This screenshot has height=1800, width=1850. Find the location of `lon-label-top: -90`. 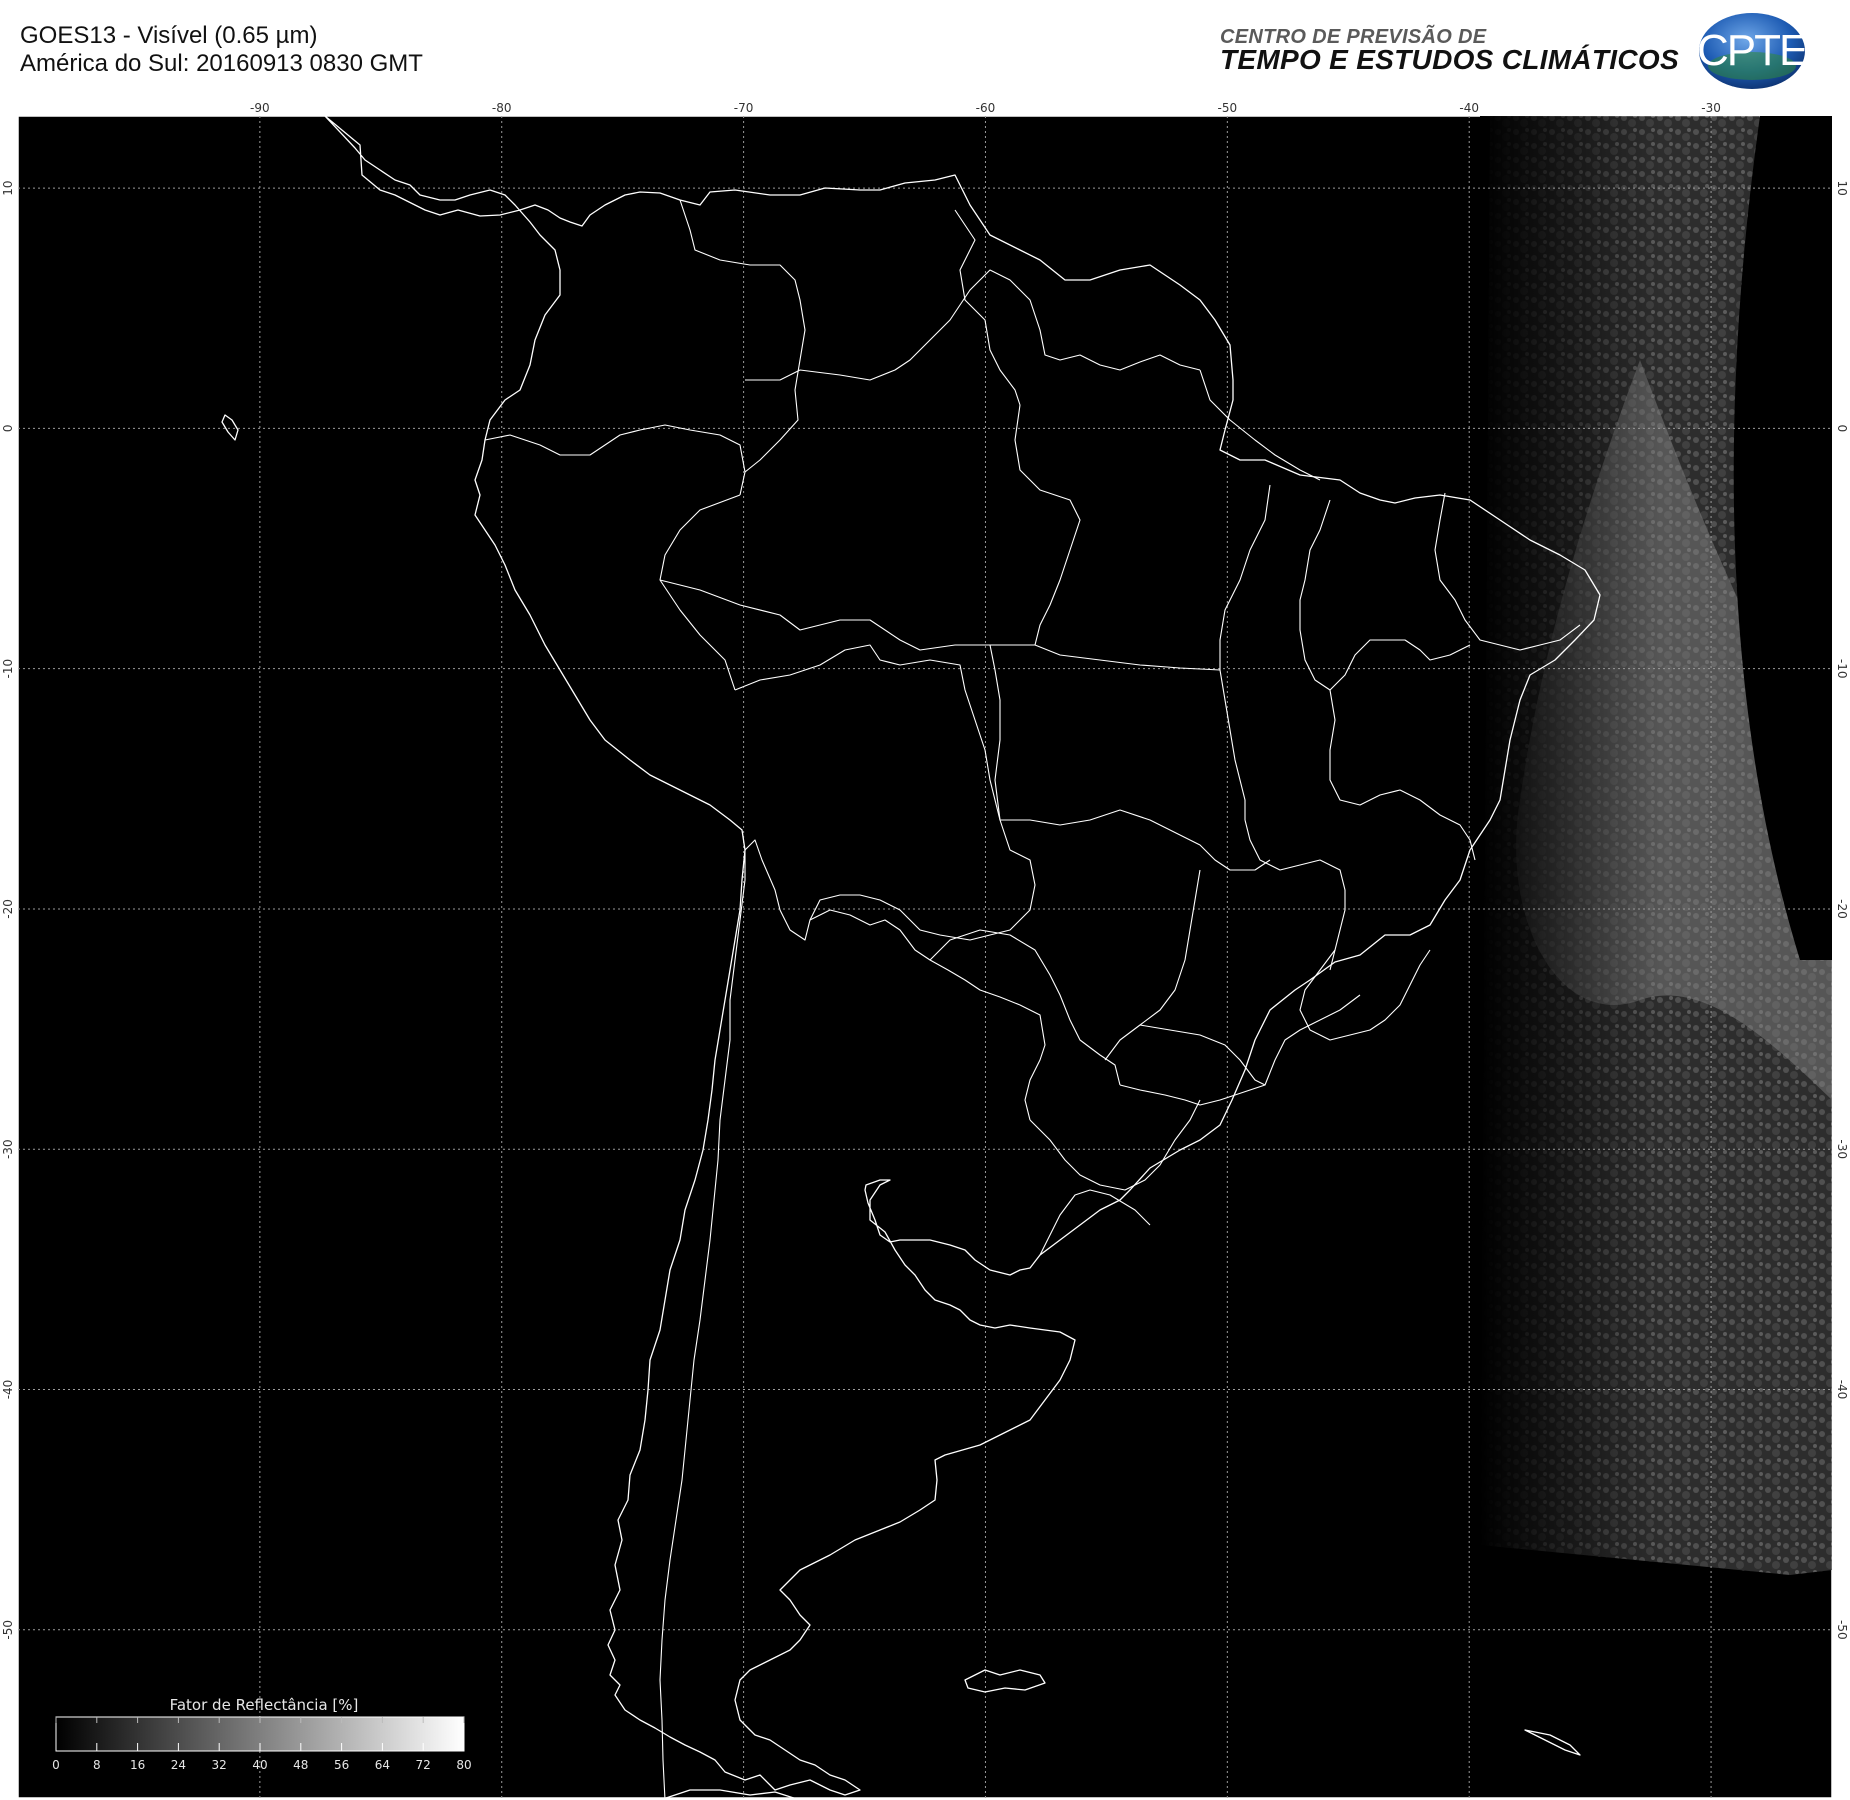

lon-label-top: -90 is located at coordinates (260, 108).